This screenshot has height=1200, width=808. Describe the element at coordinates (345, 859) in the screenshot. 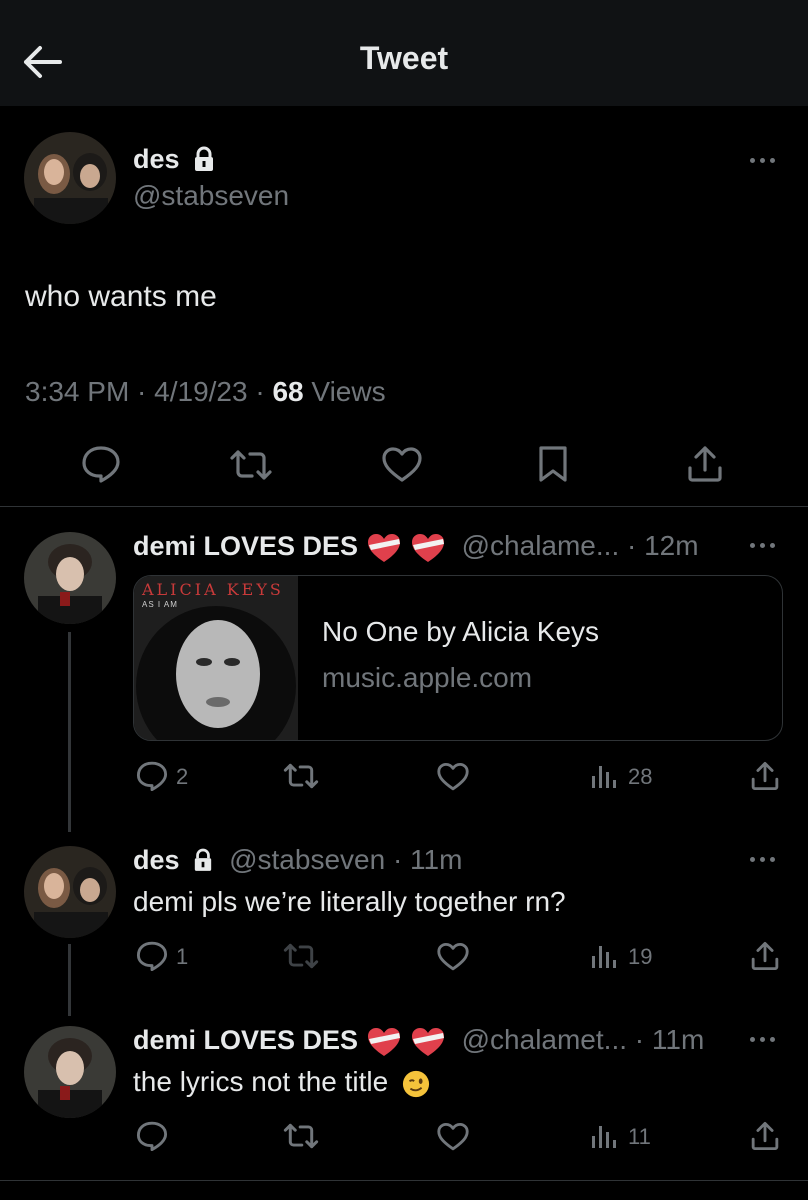

I see `reply-handle-time: @stabseven · 11m` at that location.